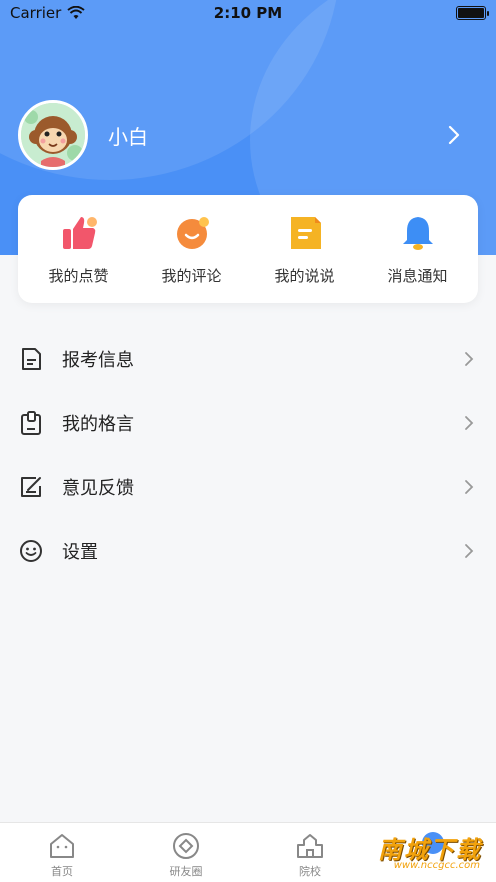 Image resolution: width=496 pixels, height=882 pixels. Describe the element at coordinates (31, 359) in the screenshot. I see `document-icon` at that location.